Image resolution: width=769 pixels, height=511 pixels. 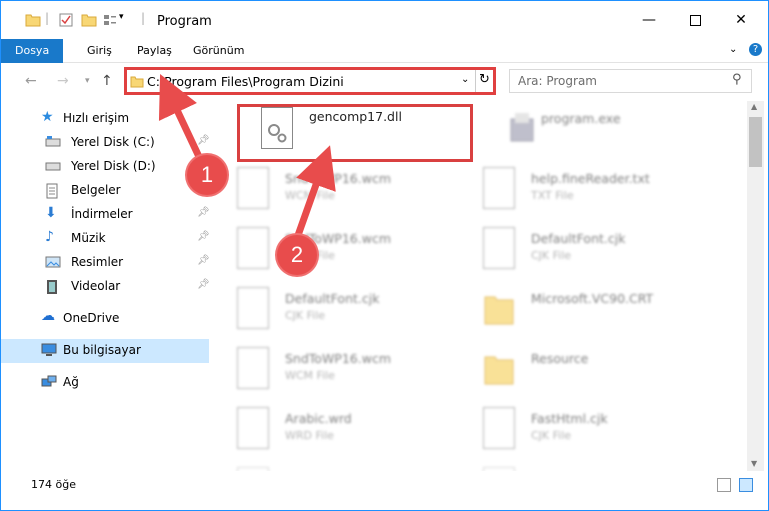 What do you see at coordinates (110, 20) in the screenshot?
I see `view-options-icon` at bounding box center [110, 20].